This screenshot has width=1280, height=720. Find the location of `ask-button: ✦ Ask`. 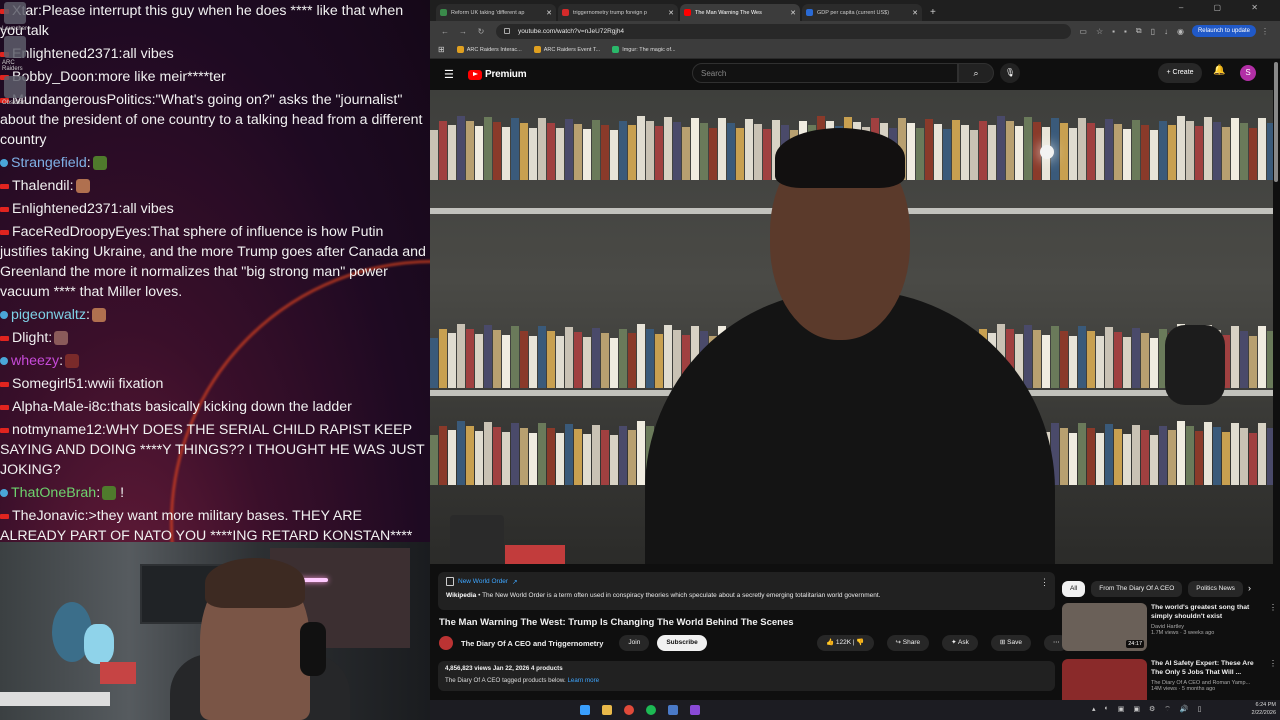

ask-button: ✦ Ask is located at coordinates (960, 643).